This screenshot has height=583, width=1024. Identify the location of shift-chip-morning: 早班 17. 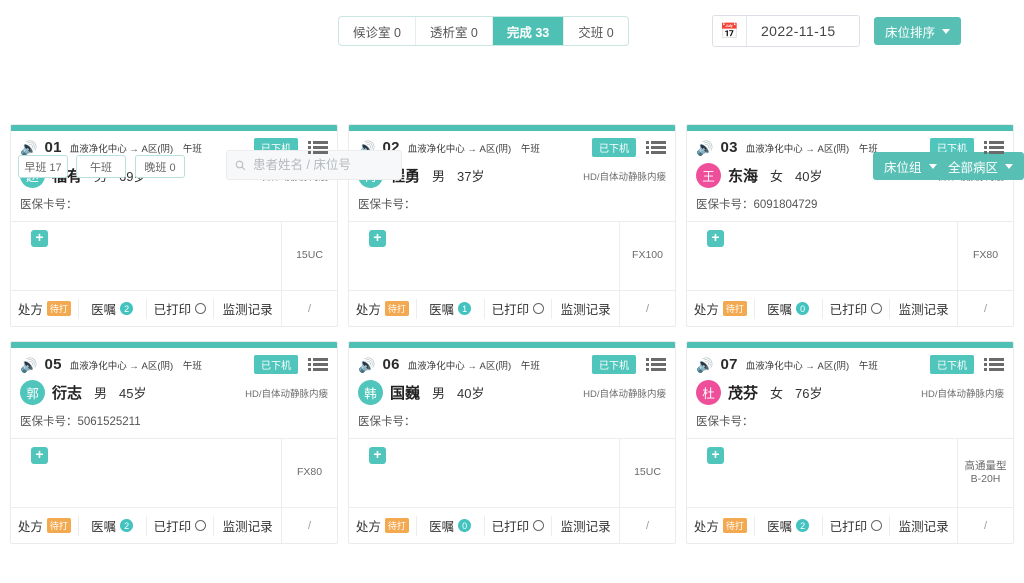
(43, 166).